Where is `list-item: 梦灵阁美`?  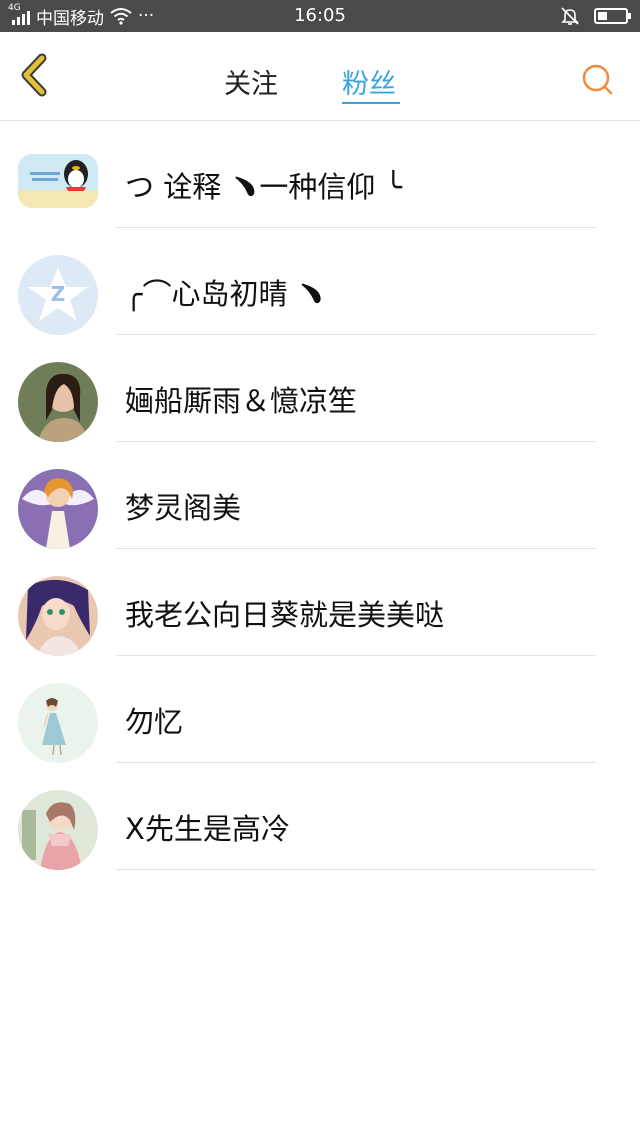 list-item: 梦灵阁美 is located at coordinates (320, 495).